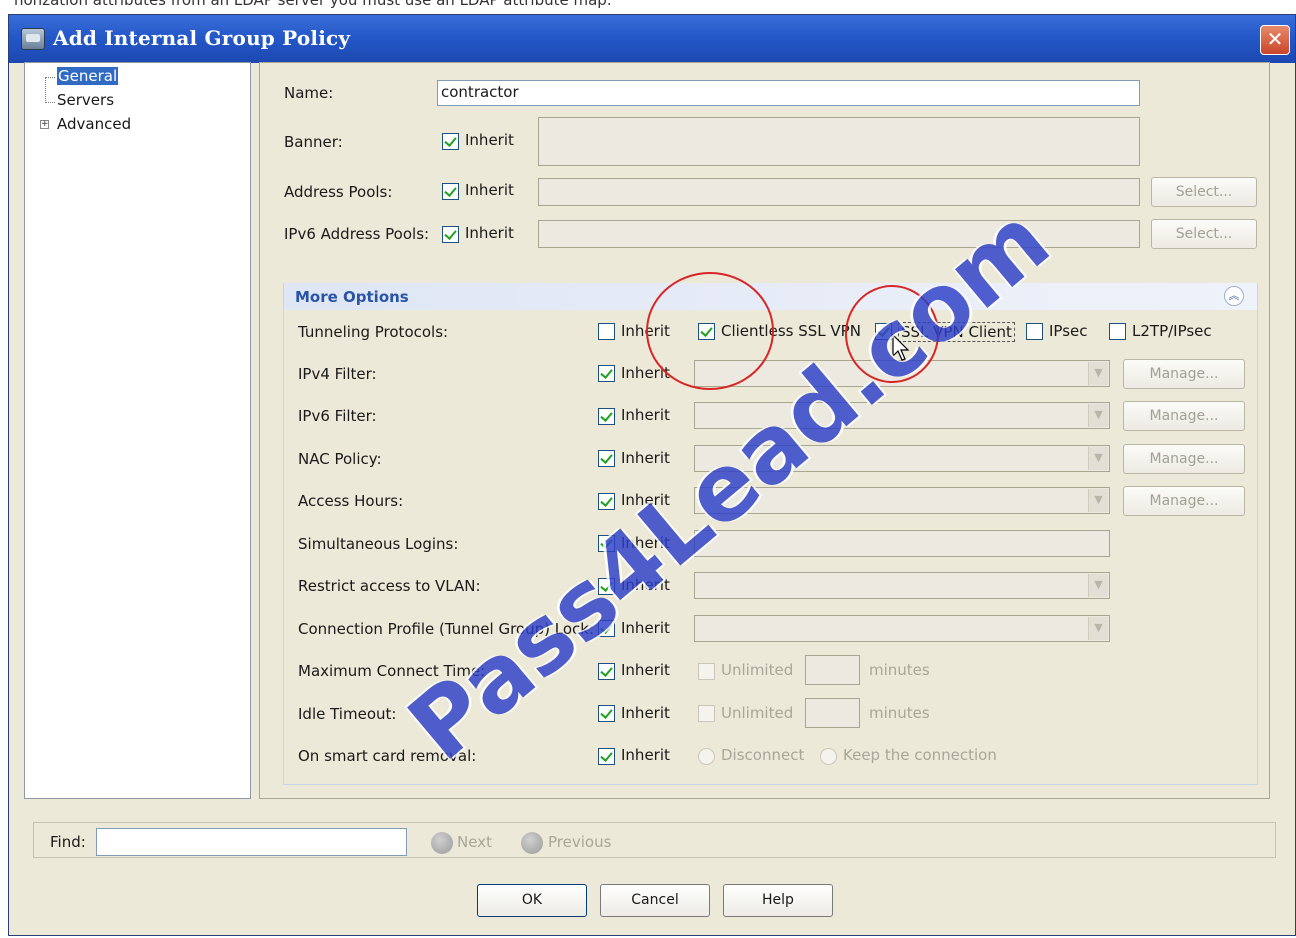 Image resolution: width=1296 pixels, height=938 pixels. What do you see at coordinates (606, 373) in the screenshot?
I see `ipv4-filter-inherit-checkbox` at bounding box center [606, 373].